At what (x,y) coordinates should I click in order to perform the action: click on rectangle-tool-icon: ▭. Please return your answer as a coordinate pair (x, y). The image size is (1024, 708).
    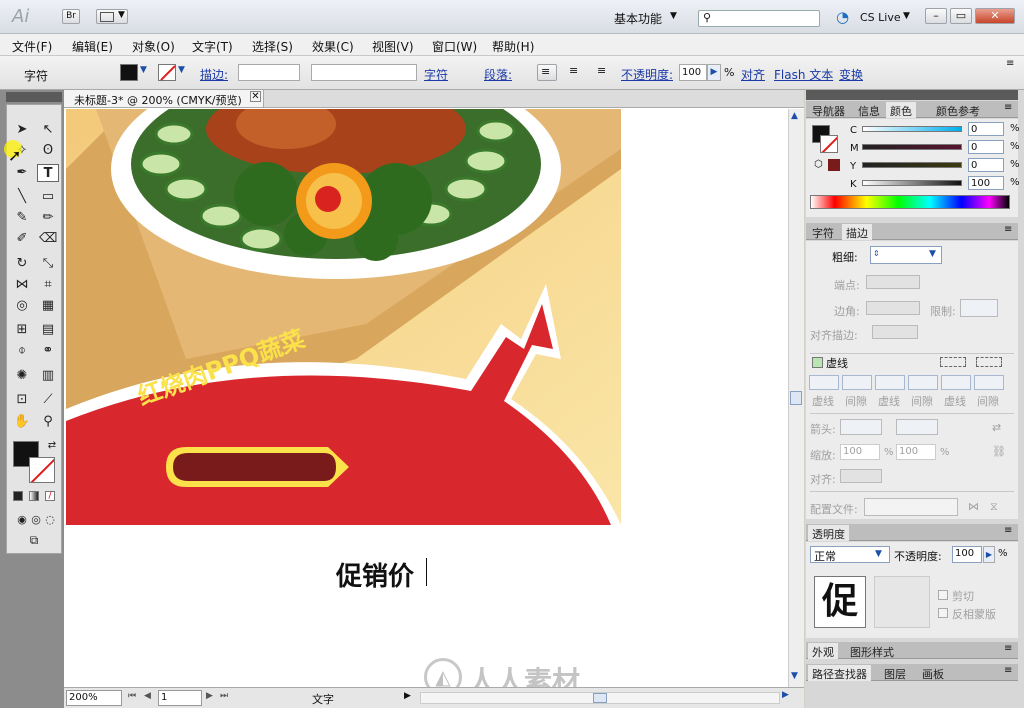
    Looking at the image, I should click on (48, 197).